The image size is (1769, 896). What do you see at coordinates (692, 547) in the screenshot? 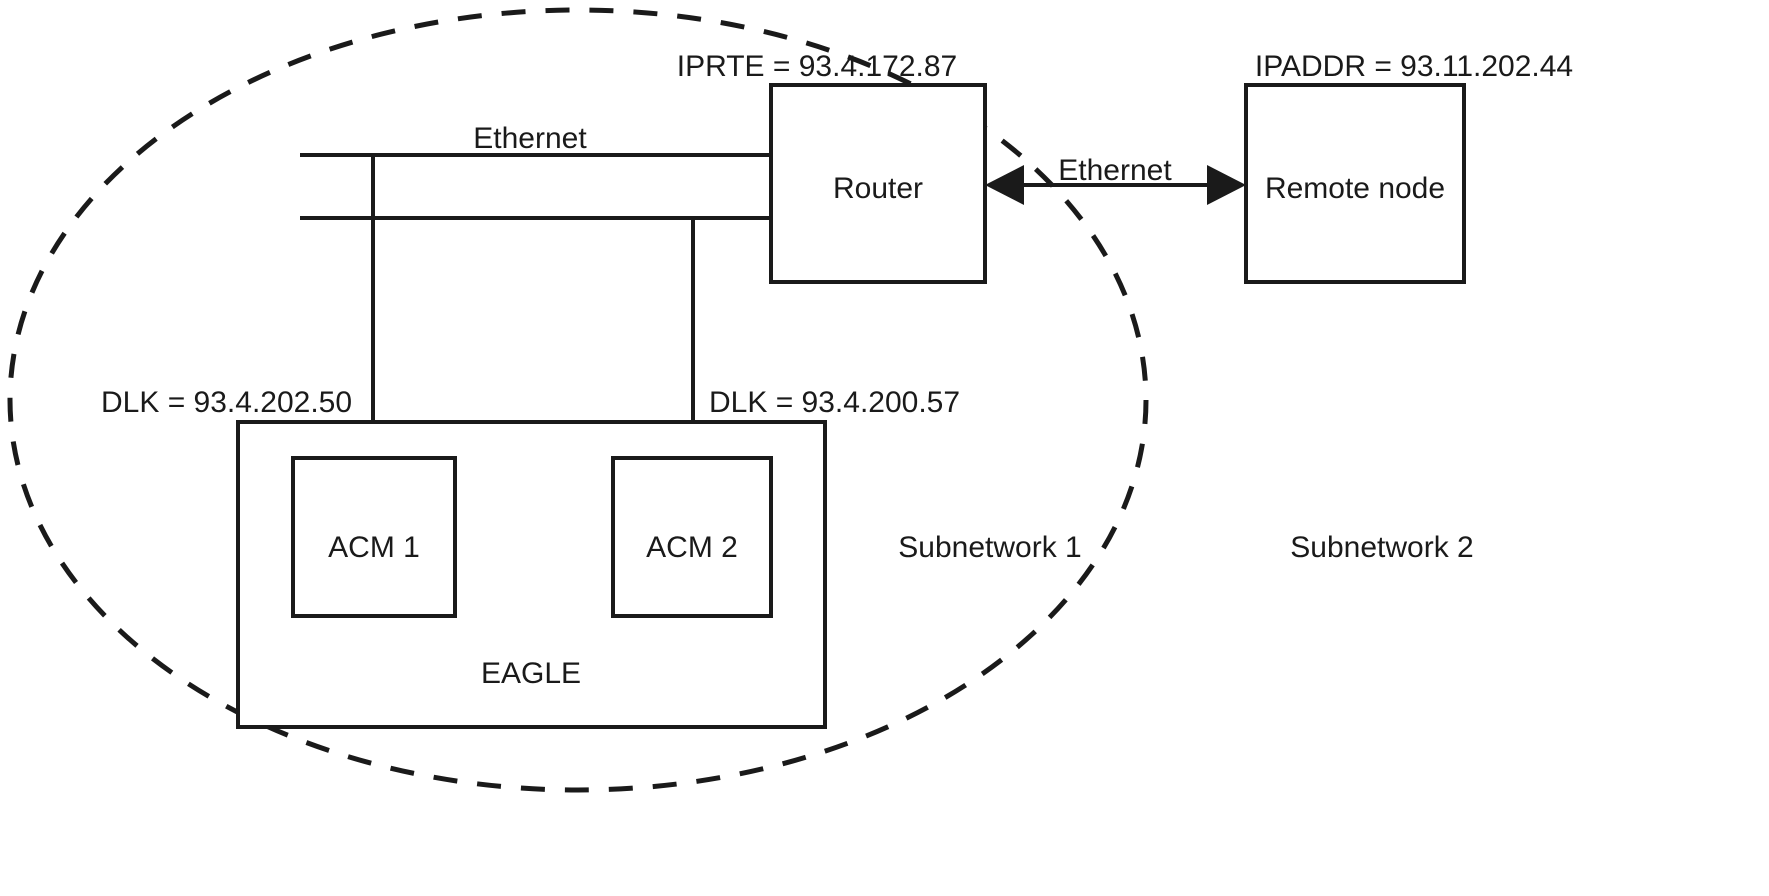
I see `acm2-label: ACM 2` at bounding box center [692, 547].